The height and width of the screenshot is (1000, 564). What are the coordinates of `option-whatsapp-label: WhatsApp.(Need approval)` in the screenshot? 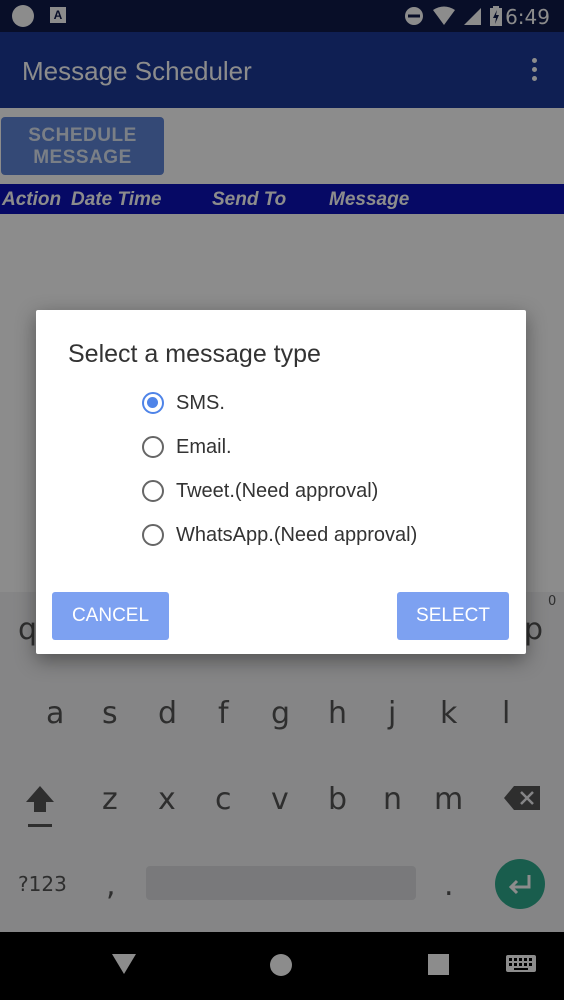 It's located at (297, 534).